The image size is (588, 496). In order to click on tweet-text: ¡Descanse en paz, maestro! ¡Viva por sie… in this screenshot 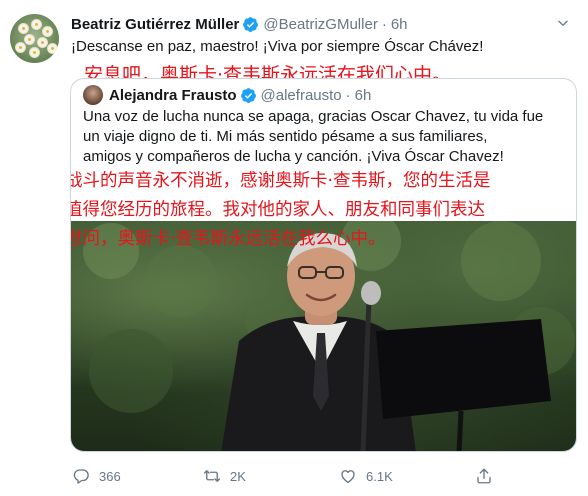, I will do `click(277, 46)`.